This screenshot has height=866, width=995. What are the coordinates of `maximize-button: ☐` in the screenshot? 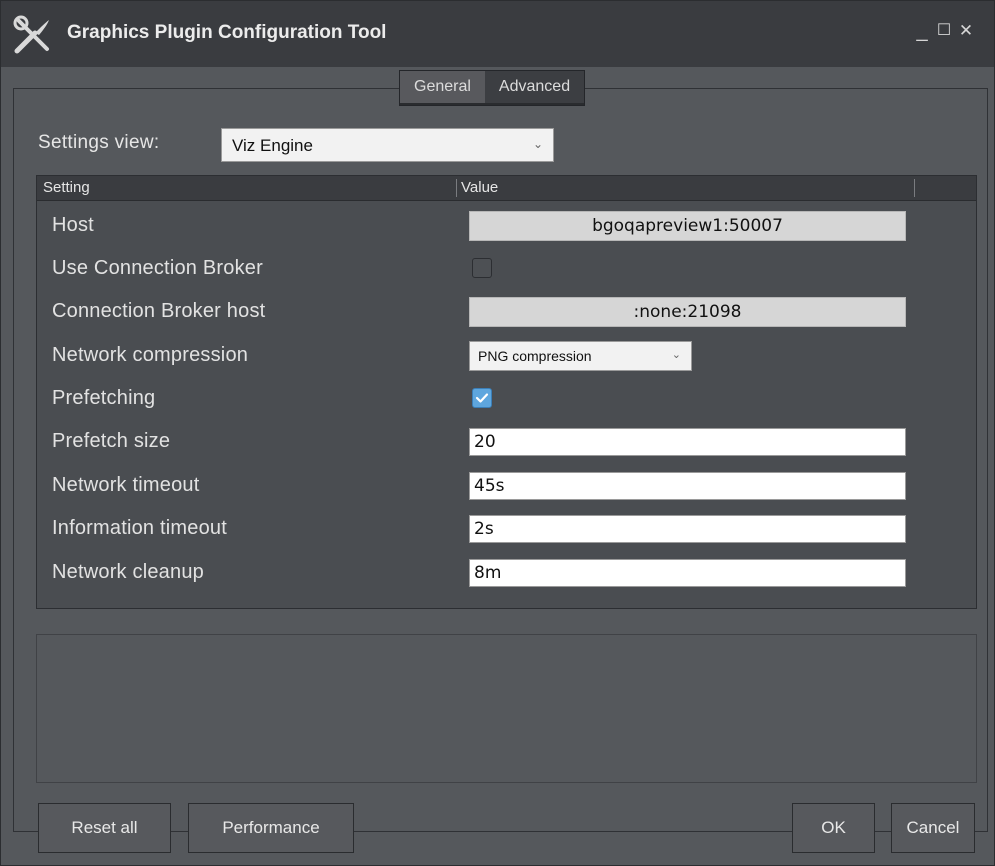 It's located at (944, 31).